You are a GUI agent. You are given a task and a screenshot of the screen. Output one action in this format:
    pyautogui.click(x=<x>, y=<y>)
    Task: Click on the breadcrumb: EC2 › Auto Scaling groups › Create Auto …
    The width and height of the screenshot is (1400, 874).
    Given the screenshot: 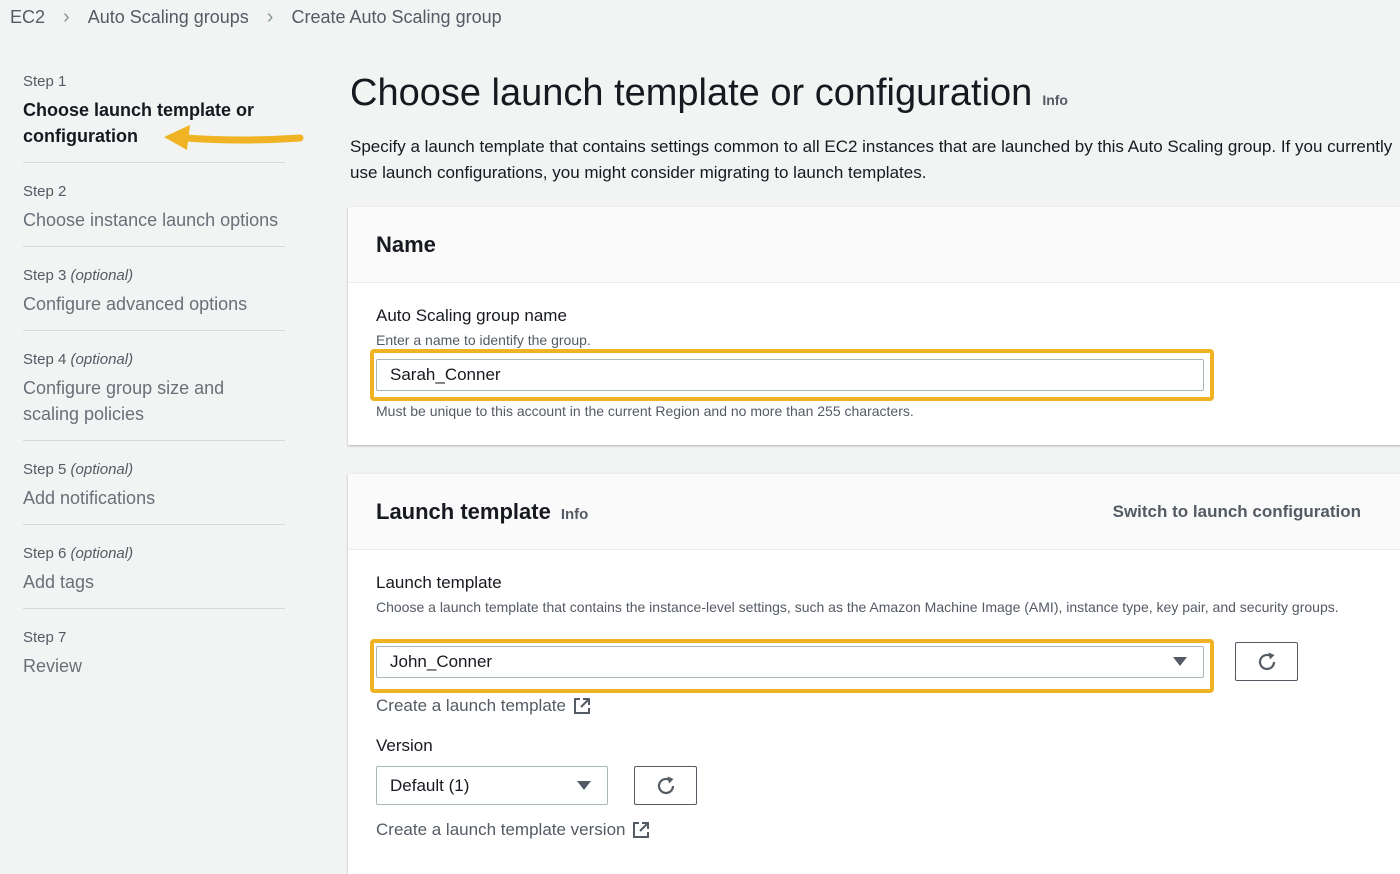 What is the action you would take?
    pyautogui.click(x=251, y=17)
    